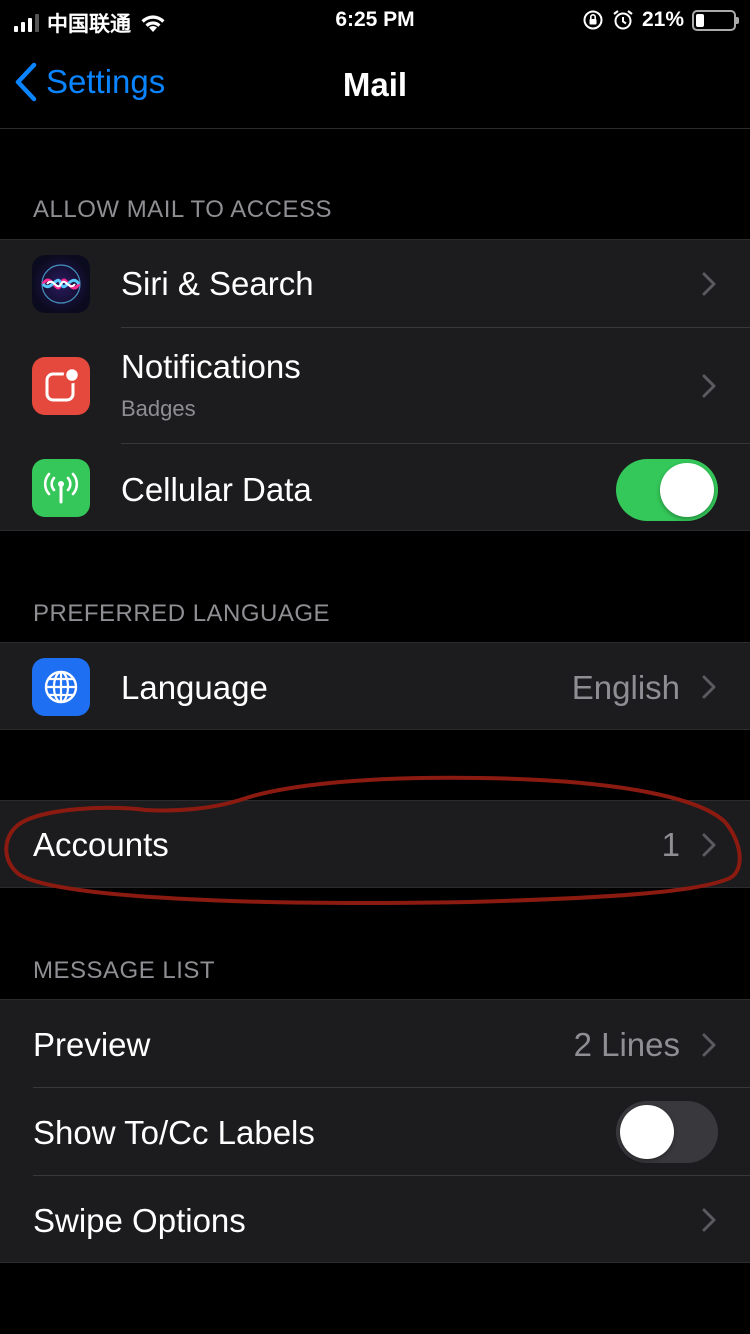 The height and width of the screenshot is (1334, 750). I want to click on notifications-sublabel: Badges, so click(158, 408).